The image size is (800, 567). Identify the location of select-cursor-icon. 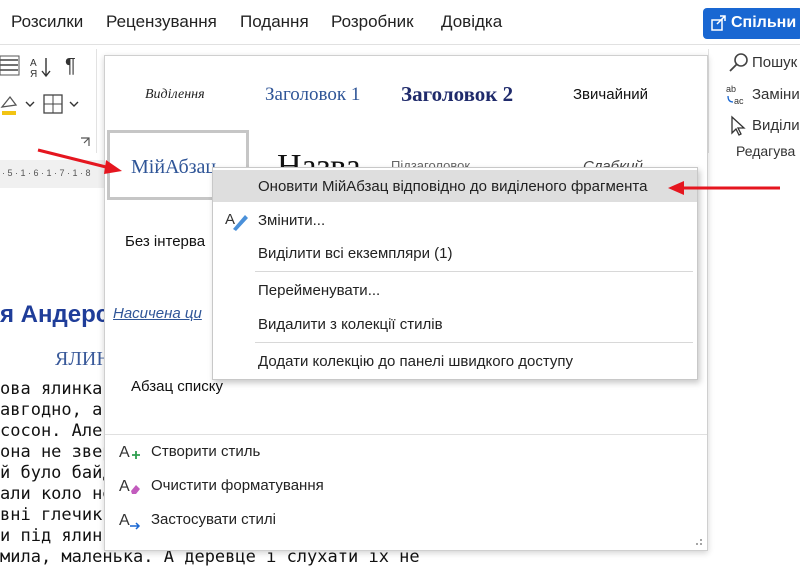
(739, 126).